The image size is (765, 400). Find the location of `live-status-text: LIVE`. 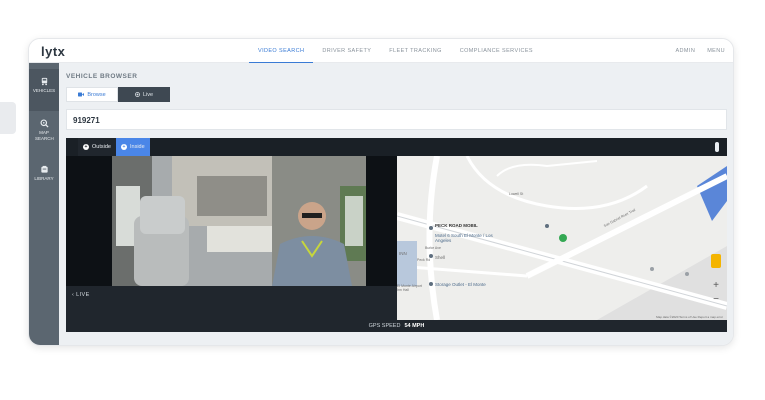

live-status-text: LIVE is located at coordinates (83, 295).